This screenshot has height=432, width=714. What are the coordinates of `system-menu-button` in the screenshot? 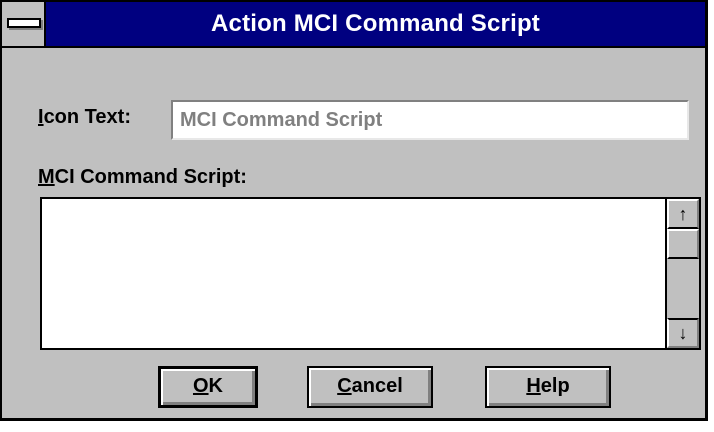 It's located at (24, 24).